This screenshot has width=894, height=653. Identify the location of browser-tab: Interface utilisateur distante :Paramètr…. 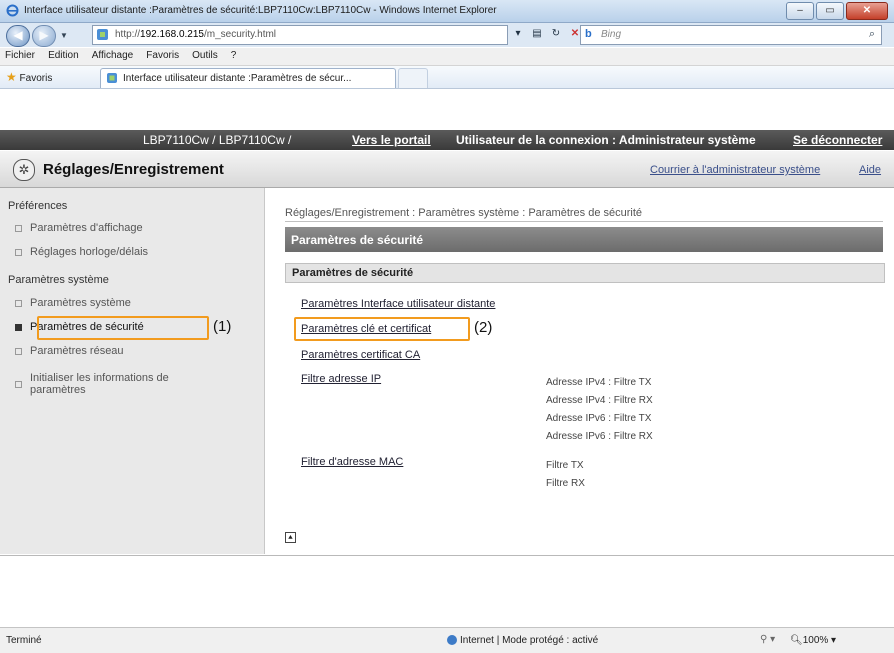
(248, 78).